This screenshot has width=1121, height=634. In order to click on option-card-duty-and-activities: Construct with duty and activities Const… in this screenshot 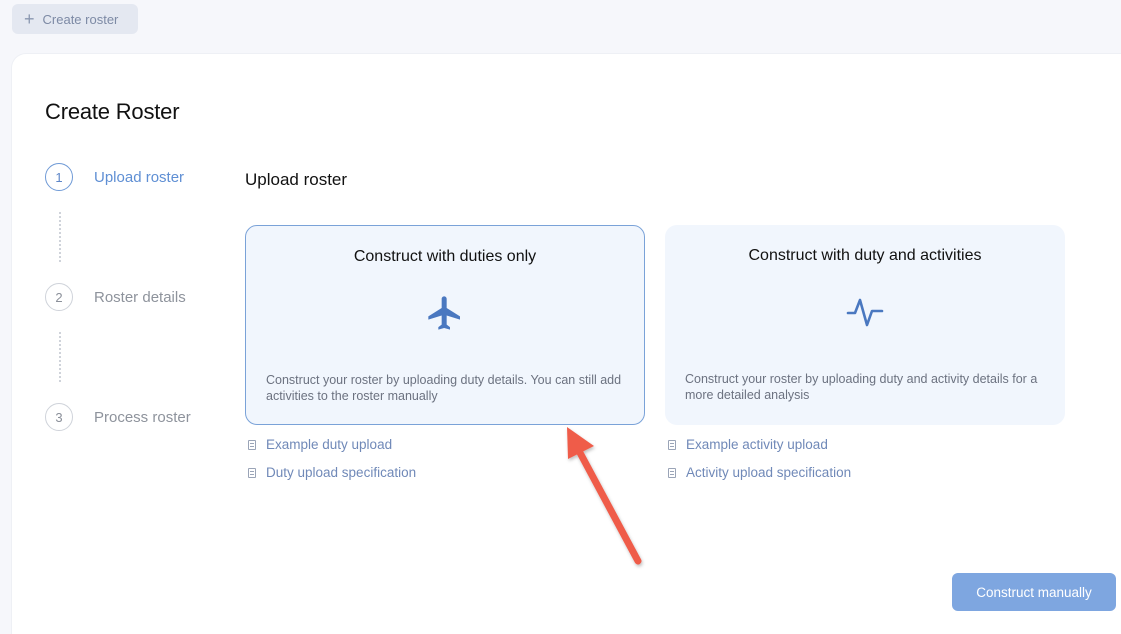, I will do `click(865, 325)`.